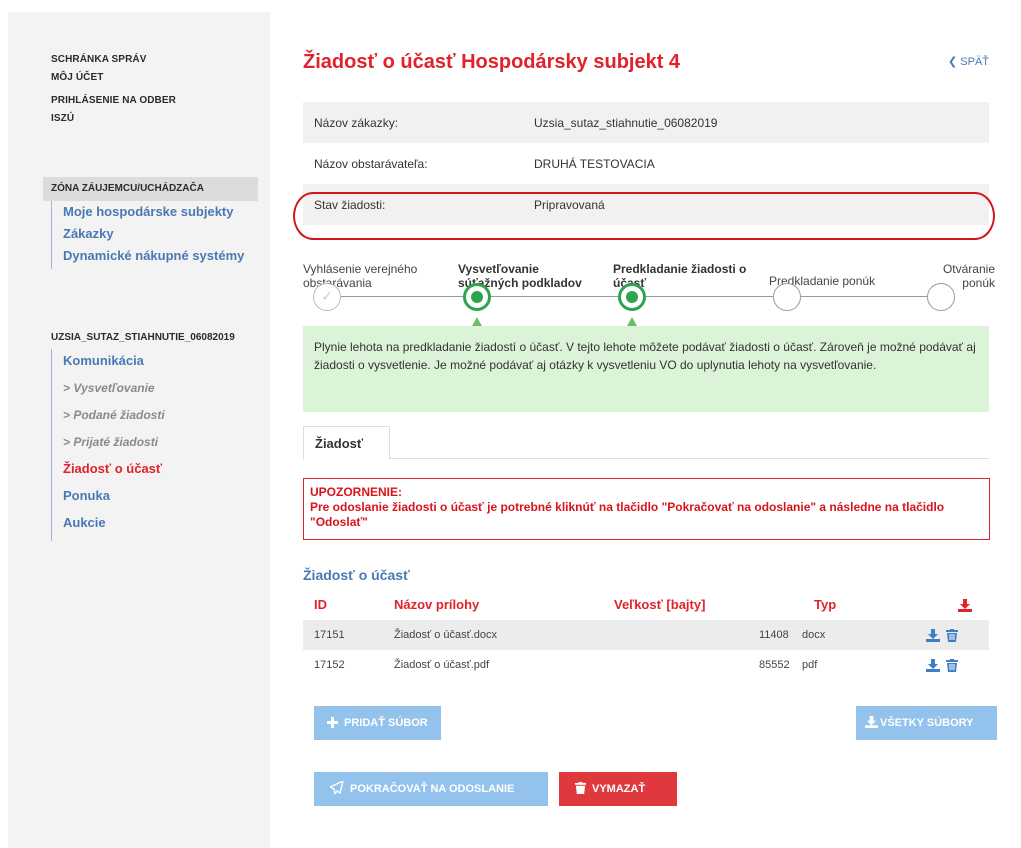  Describe the element at coordinates (162, 388) in the screenshot. I see `sidebar-item-explanations: > Vysvetľovanie` at that location.